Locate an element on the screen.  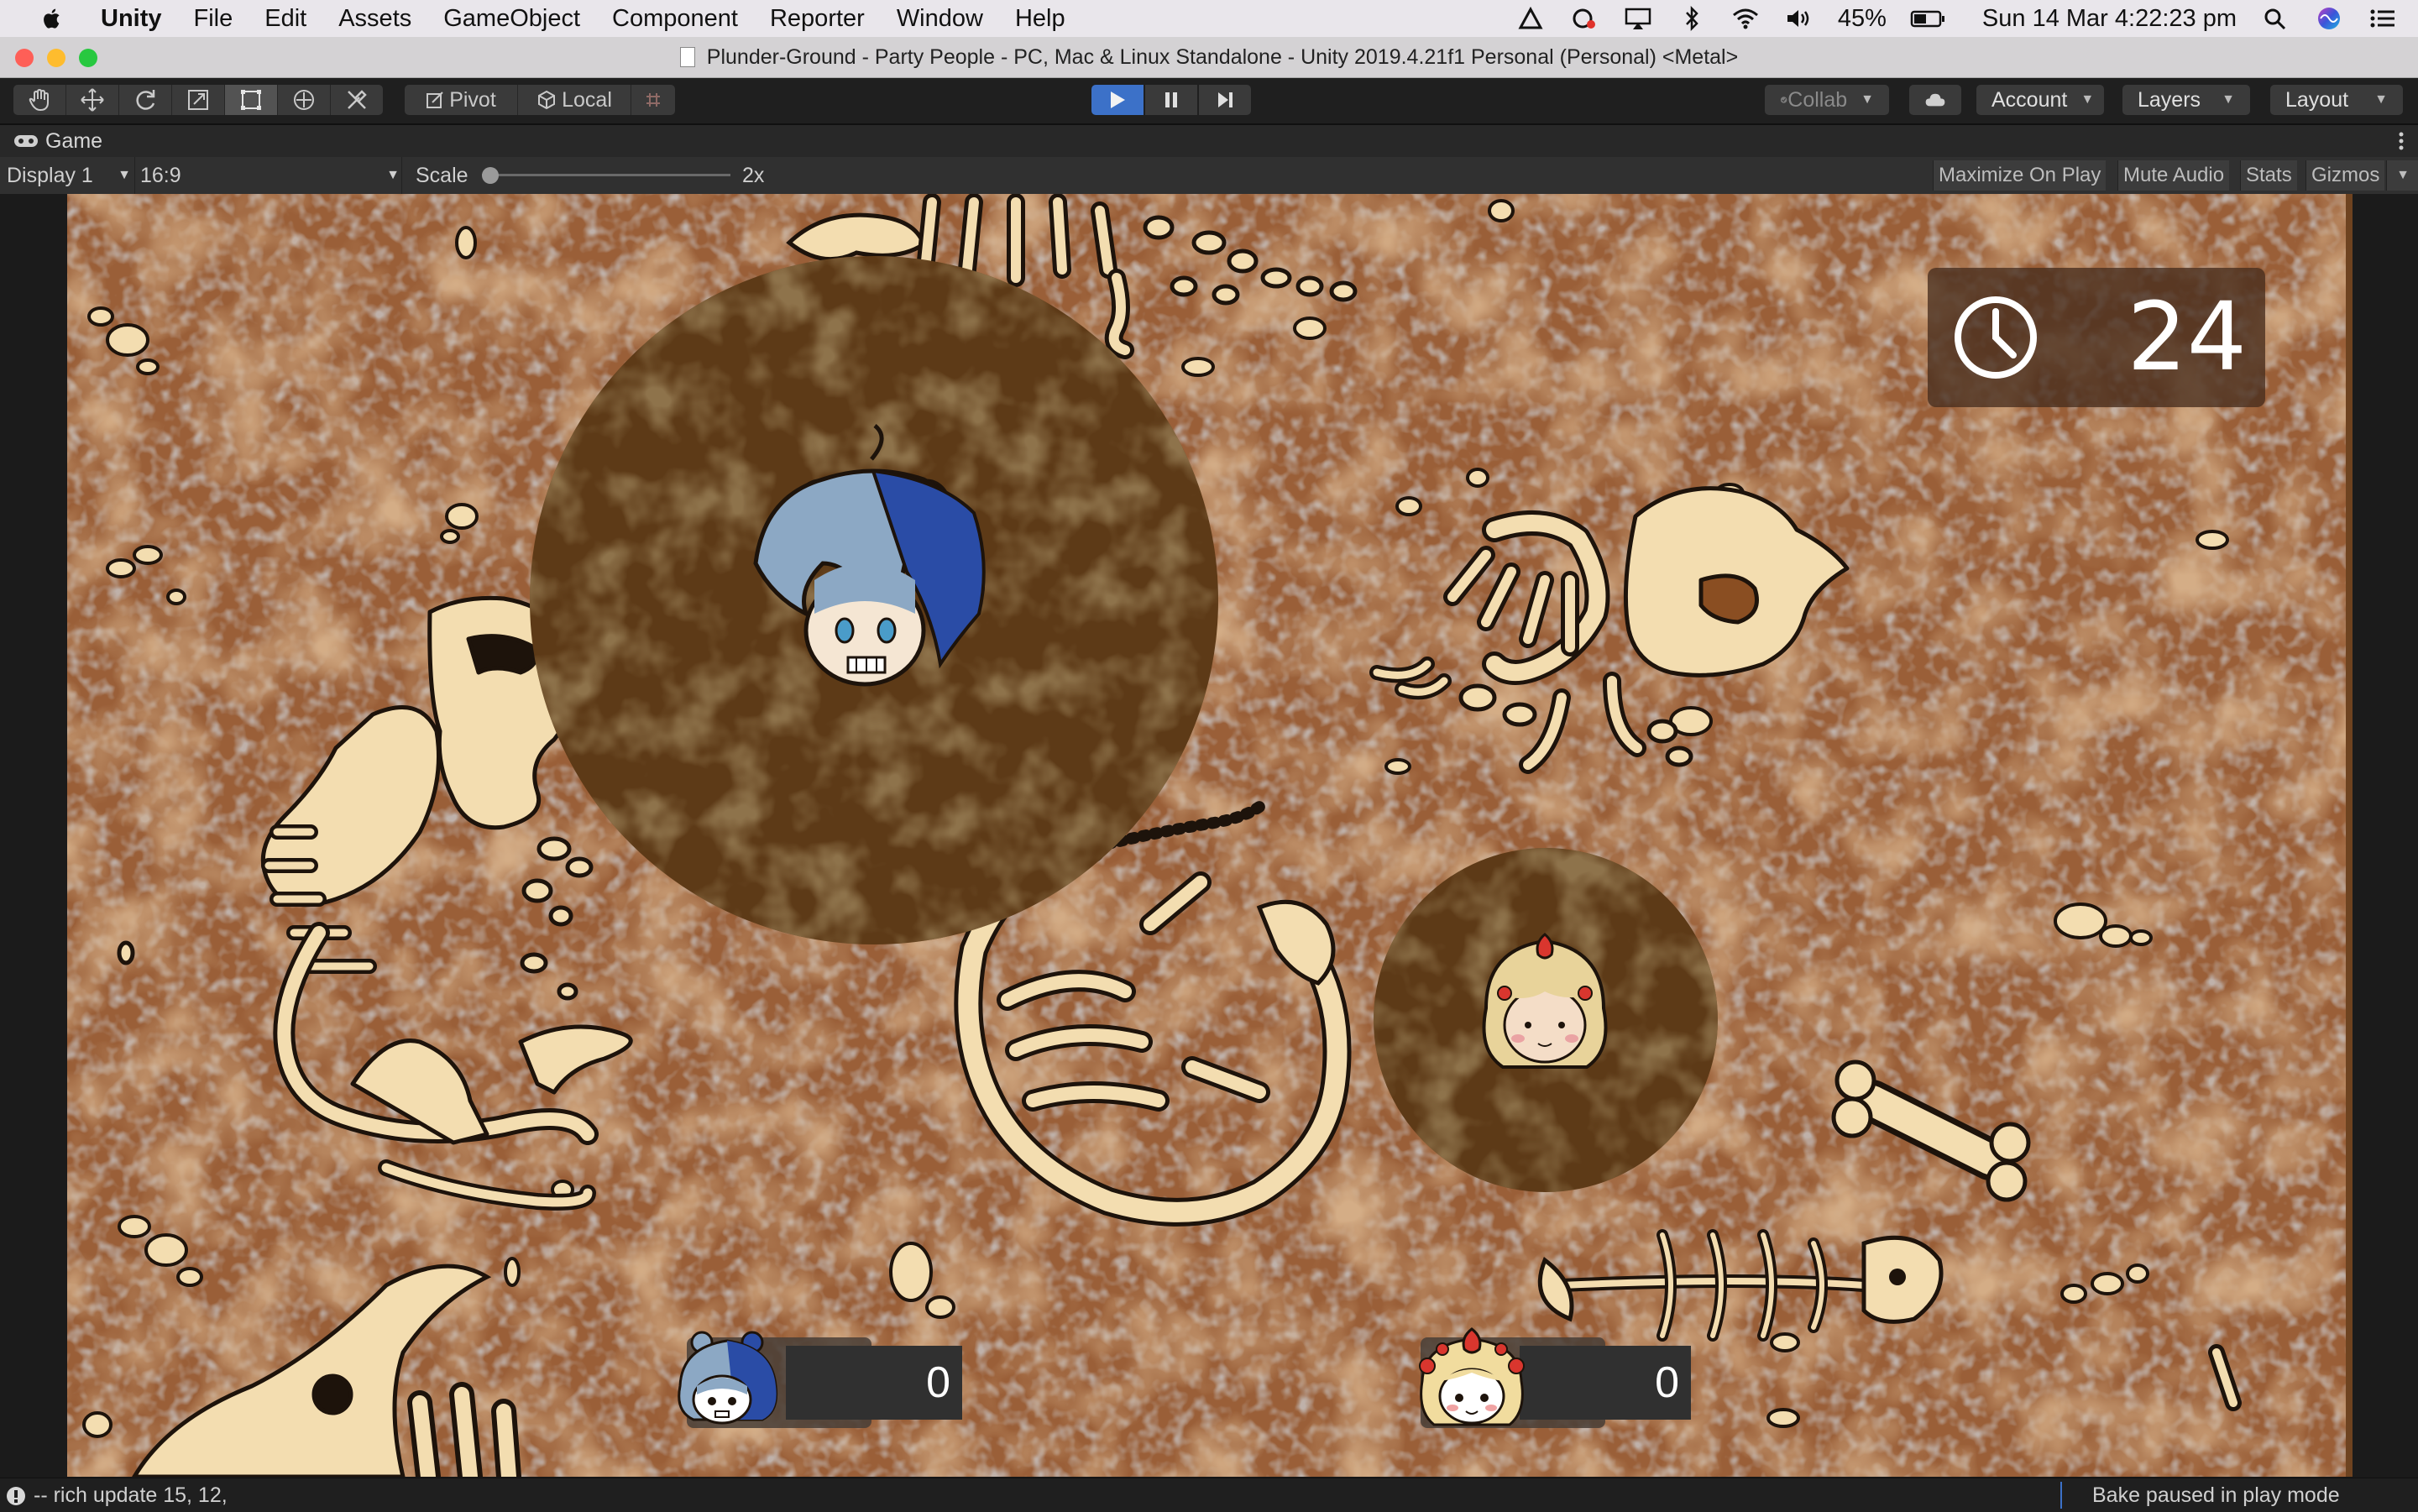
menu-edit: Edit is located at coordinates (285, 19).